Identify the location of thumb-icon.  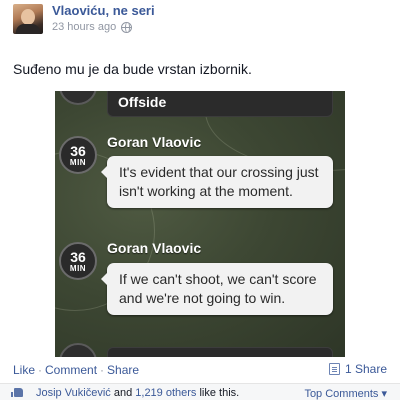
(17, 392).